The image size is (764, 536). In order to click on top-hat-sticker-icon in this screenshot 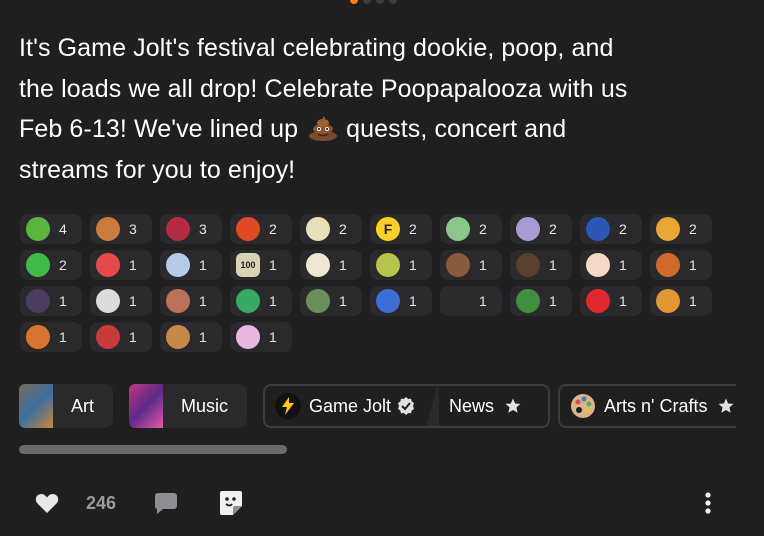, I will do `click(38, 301)`.